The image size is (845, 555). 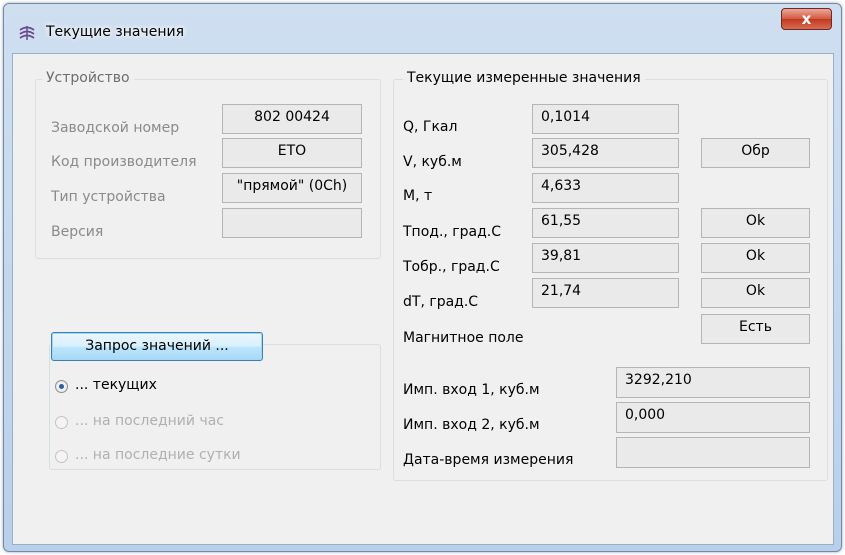 I want to click on device-type-label: Тип устройства, so click(x=108, y=197).